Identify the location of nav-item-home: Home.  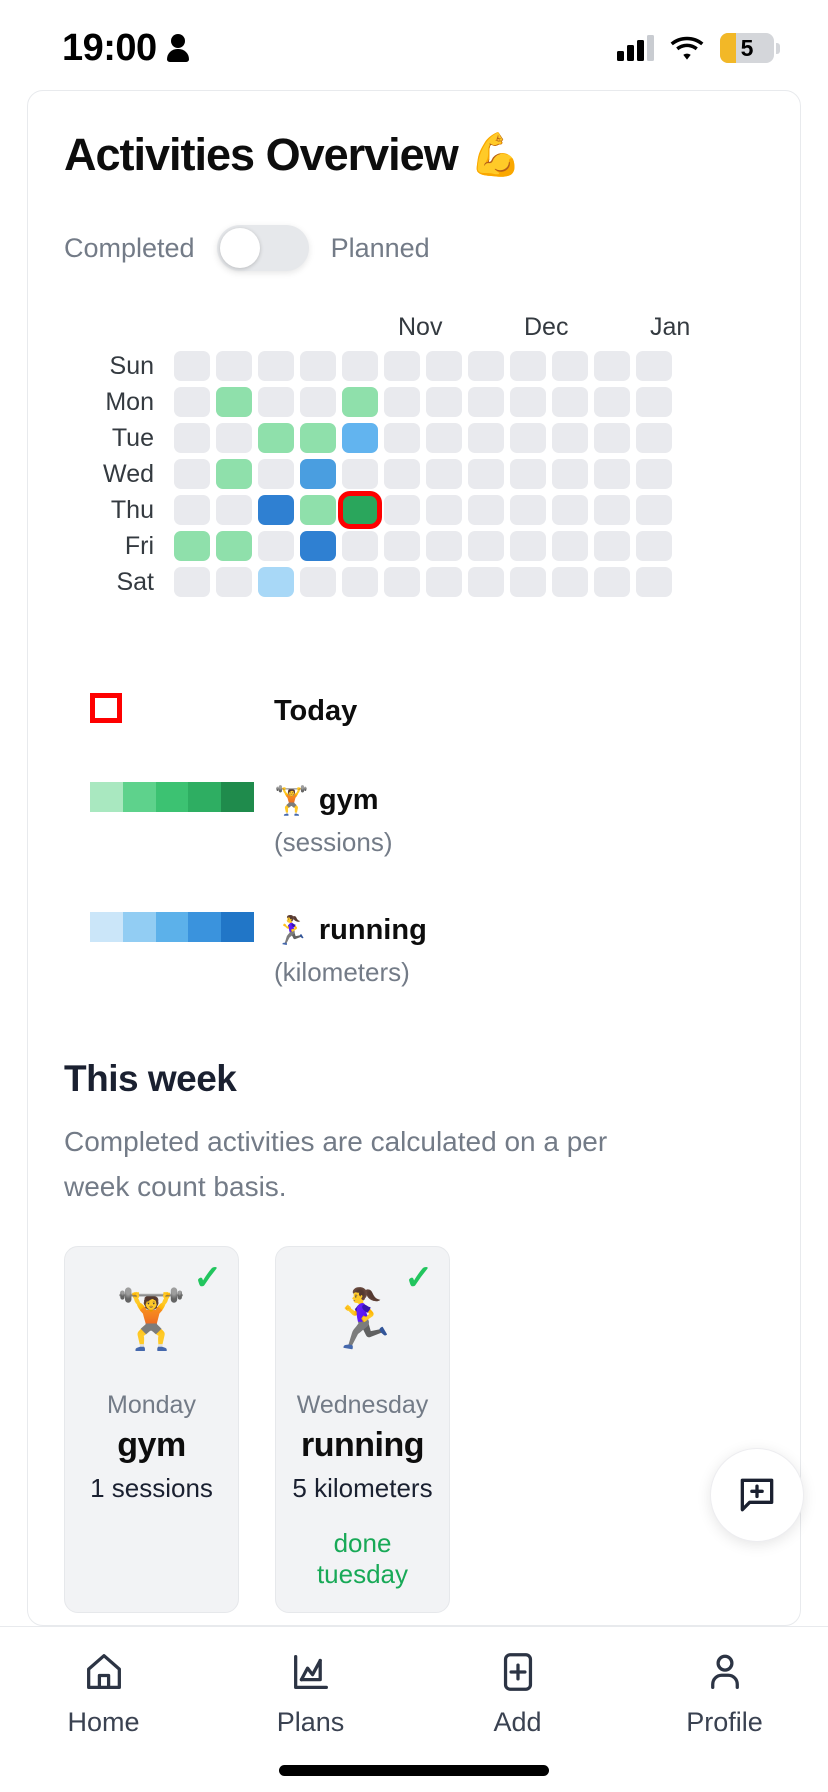
(103, 1693).